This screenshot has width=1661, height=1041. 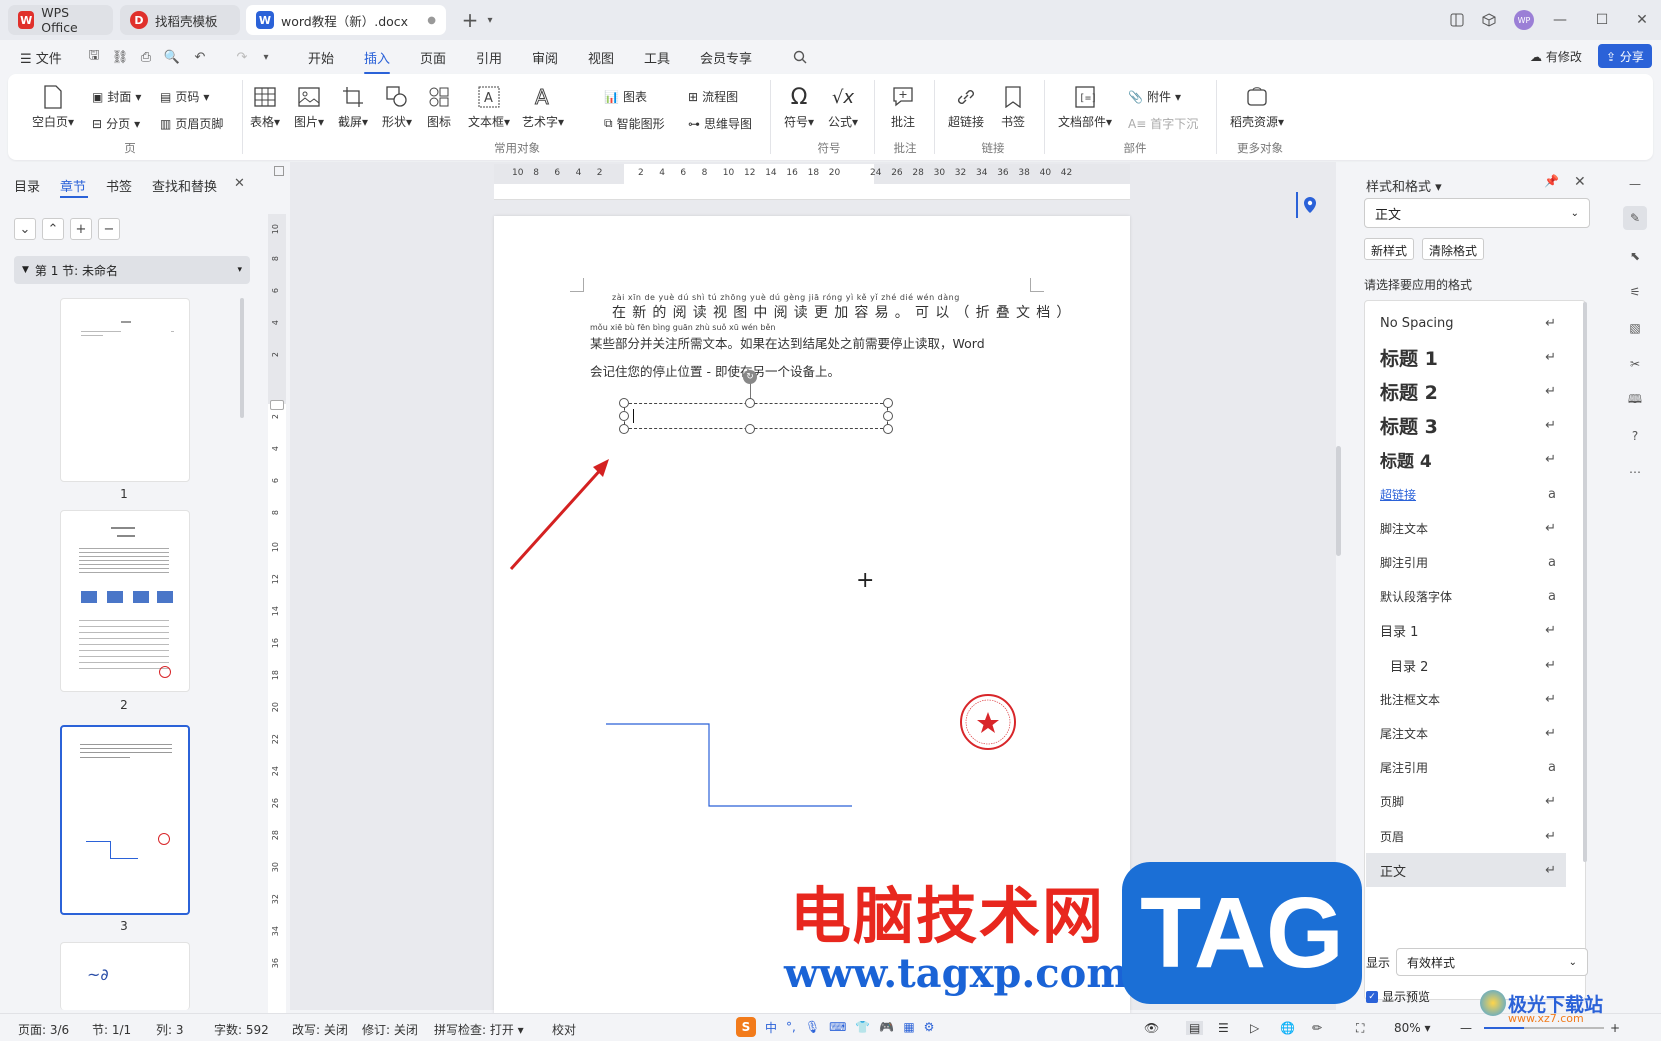 What do you see at coordinates (27, 185) in the screenshot?
I see `tab-toc: 目录` at bounding box center [27, 185].